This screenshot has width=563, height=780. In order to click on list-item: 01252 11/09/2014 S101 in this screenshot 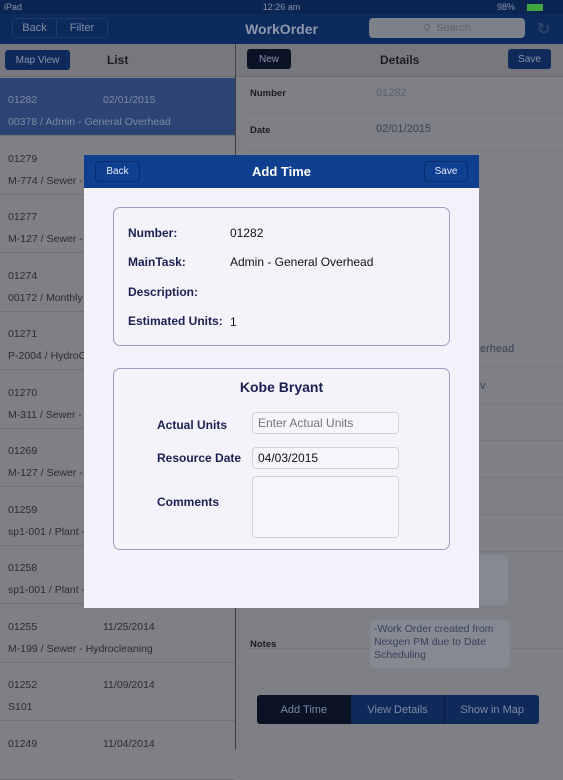, I will do `click(117, 692)`.